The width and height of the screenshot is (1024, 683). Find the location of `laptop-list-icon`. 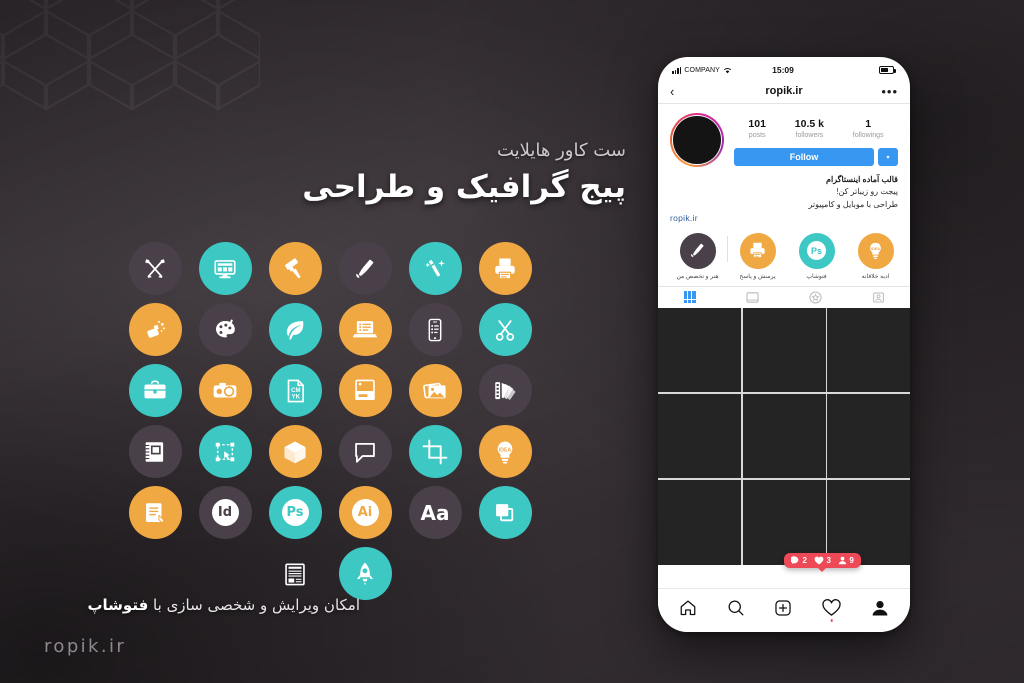

laptop-list-icon is located at coordinates (365, 329).